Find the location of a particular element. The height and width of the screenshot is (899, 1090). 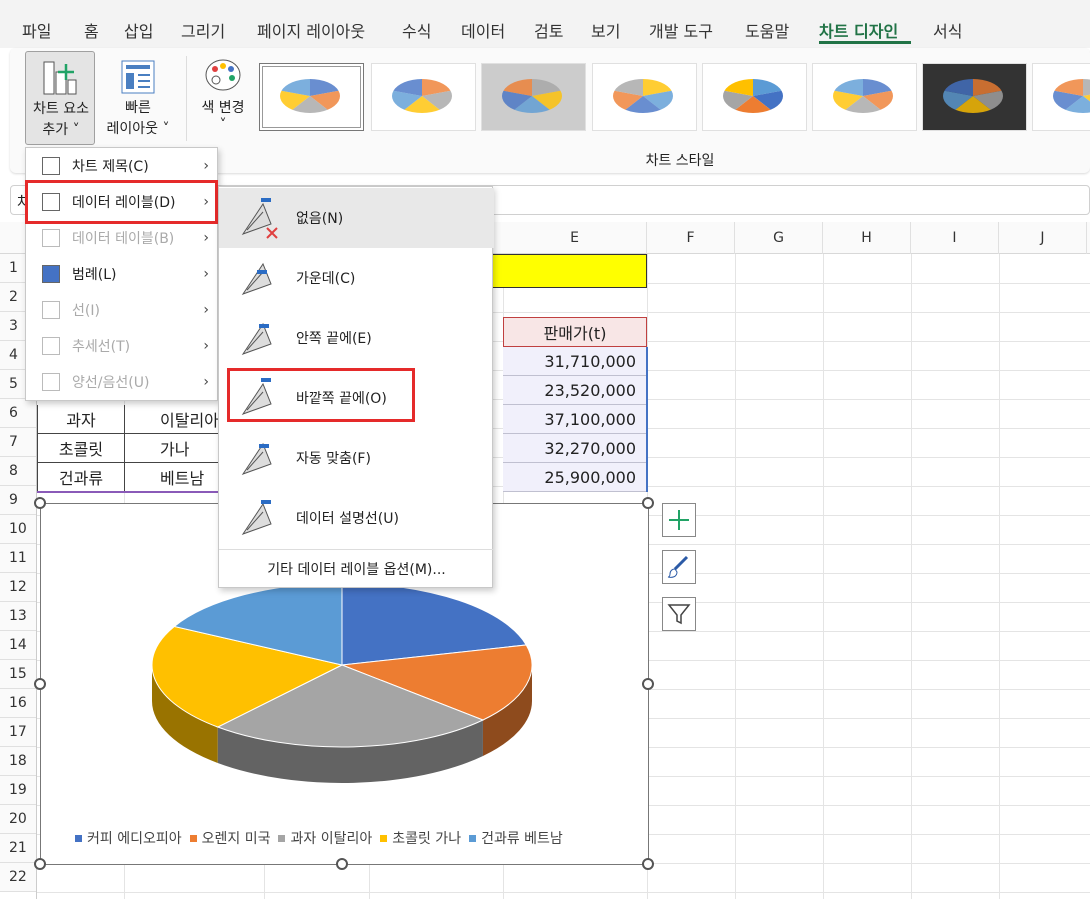

tab-2: 삽입 is located at coordinates (138, 30).